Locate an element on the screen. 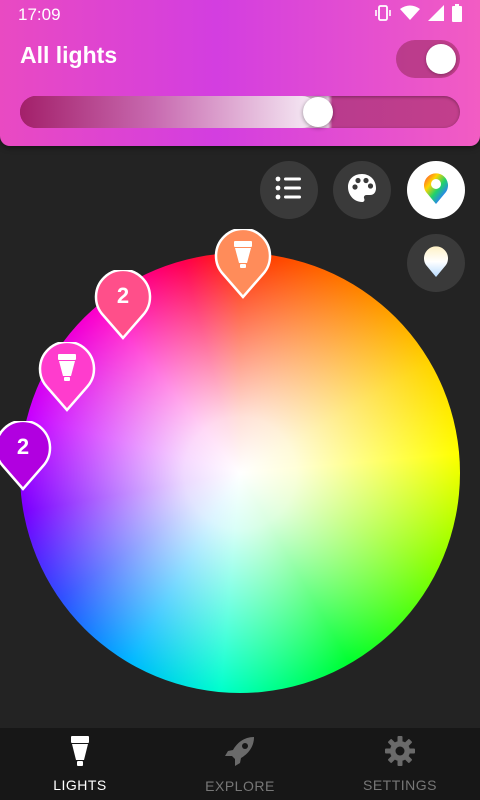  scenes-palette-button is located at coordinates (362, 190).